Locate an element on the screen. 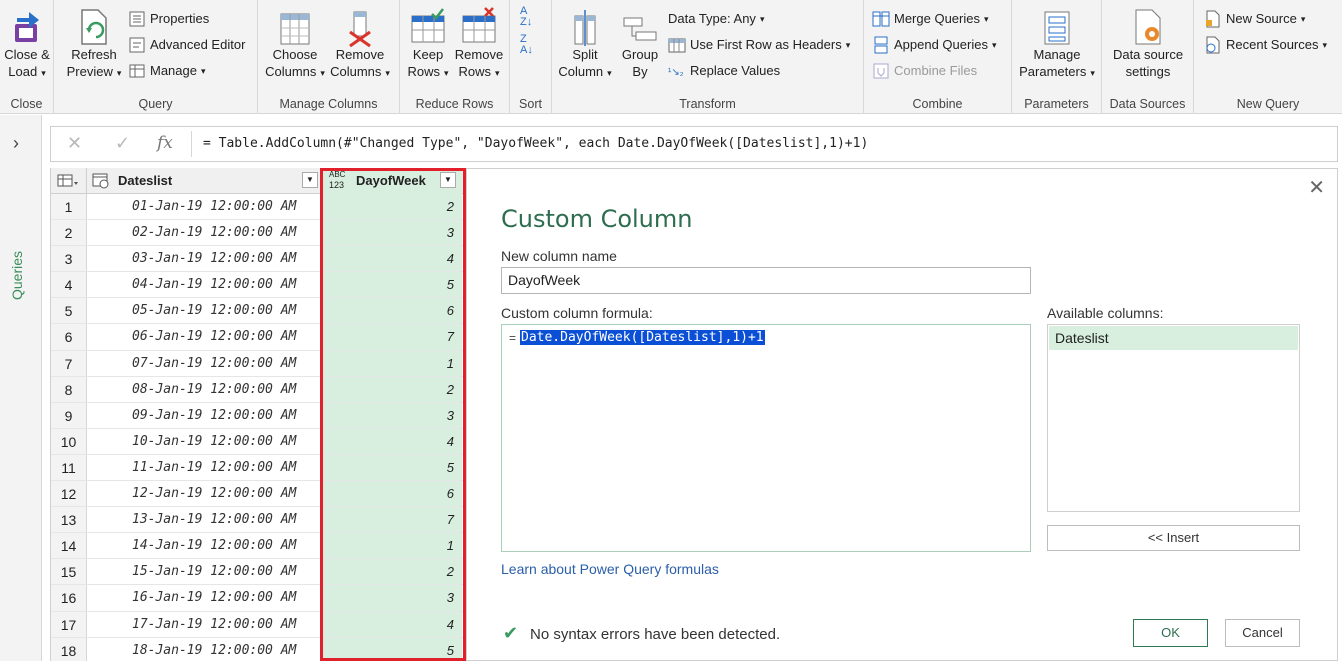 This screenshot has width=1342, height=661. cell-dateslist: 11-Jan-19 12:00:00 AM is located at coordinates (204, 467).